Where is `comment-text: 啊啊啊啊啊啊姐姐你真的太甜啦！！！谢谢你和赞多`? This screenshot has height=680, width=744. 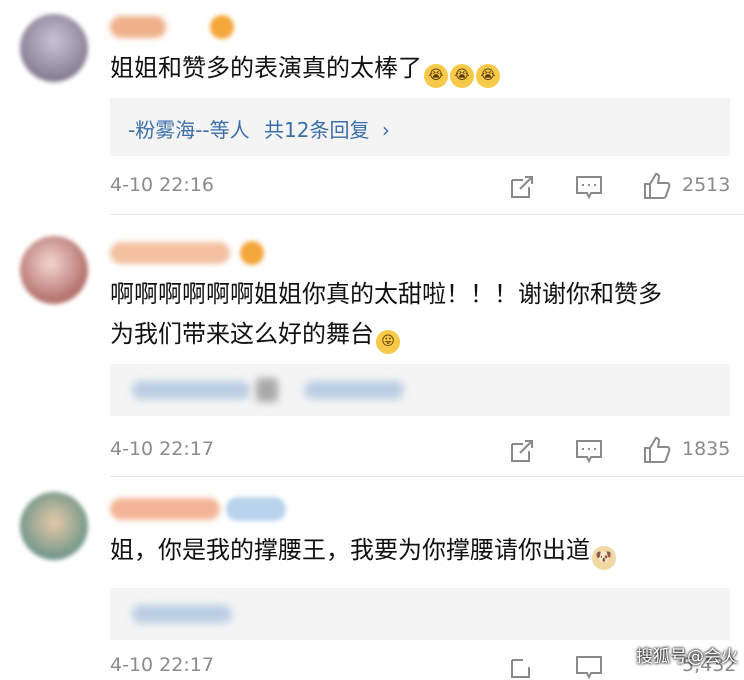 comment-text: 啊啊啊啊啊啊姐姐你真的太甜啦！！！谢谢你和赞多 is located at coordinates (386, 294).